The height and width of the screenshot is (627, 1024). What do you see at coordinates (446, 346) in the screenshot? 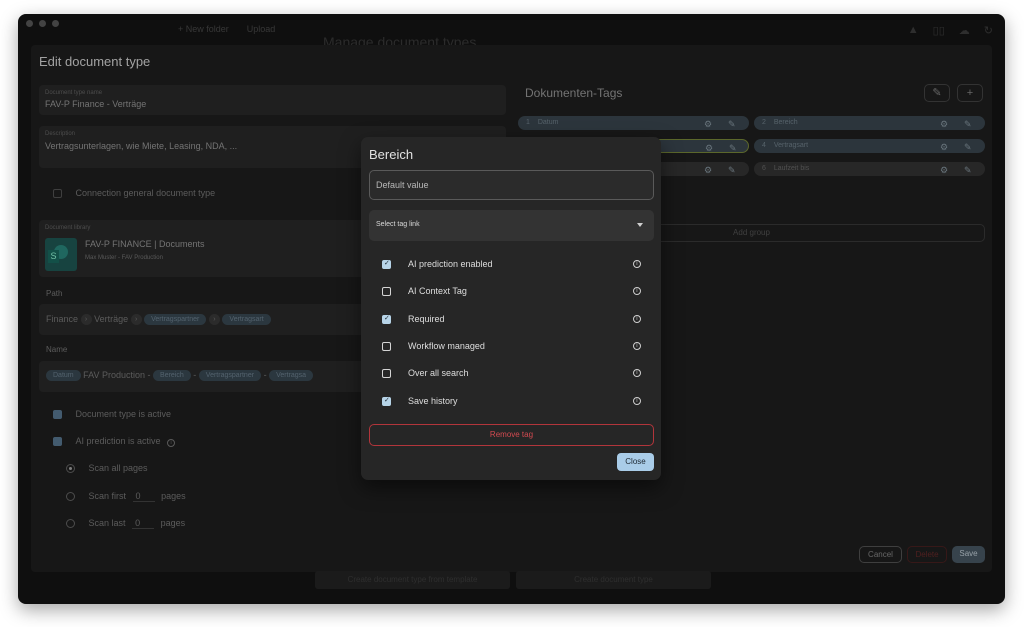
I see `option-label: Workflow managed` at bounding box center [446, 346].